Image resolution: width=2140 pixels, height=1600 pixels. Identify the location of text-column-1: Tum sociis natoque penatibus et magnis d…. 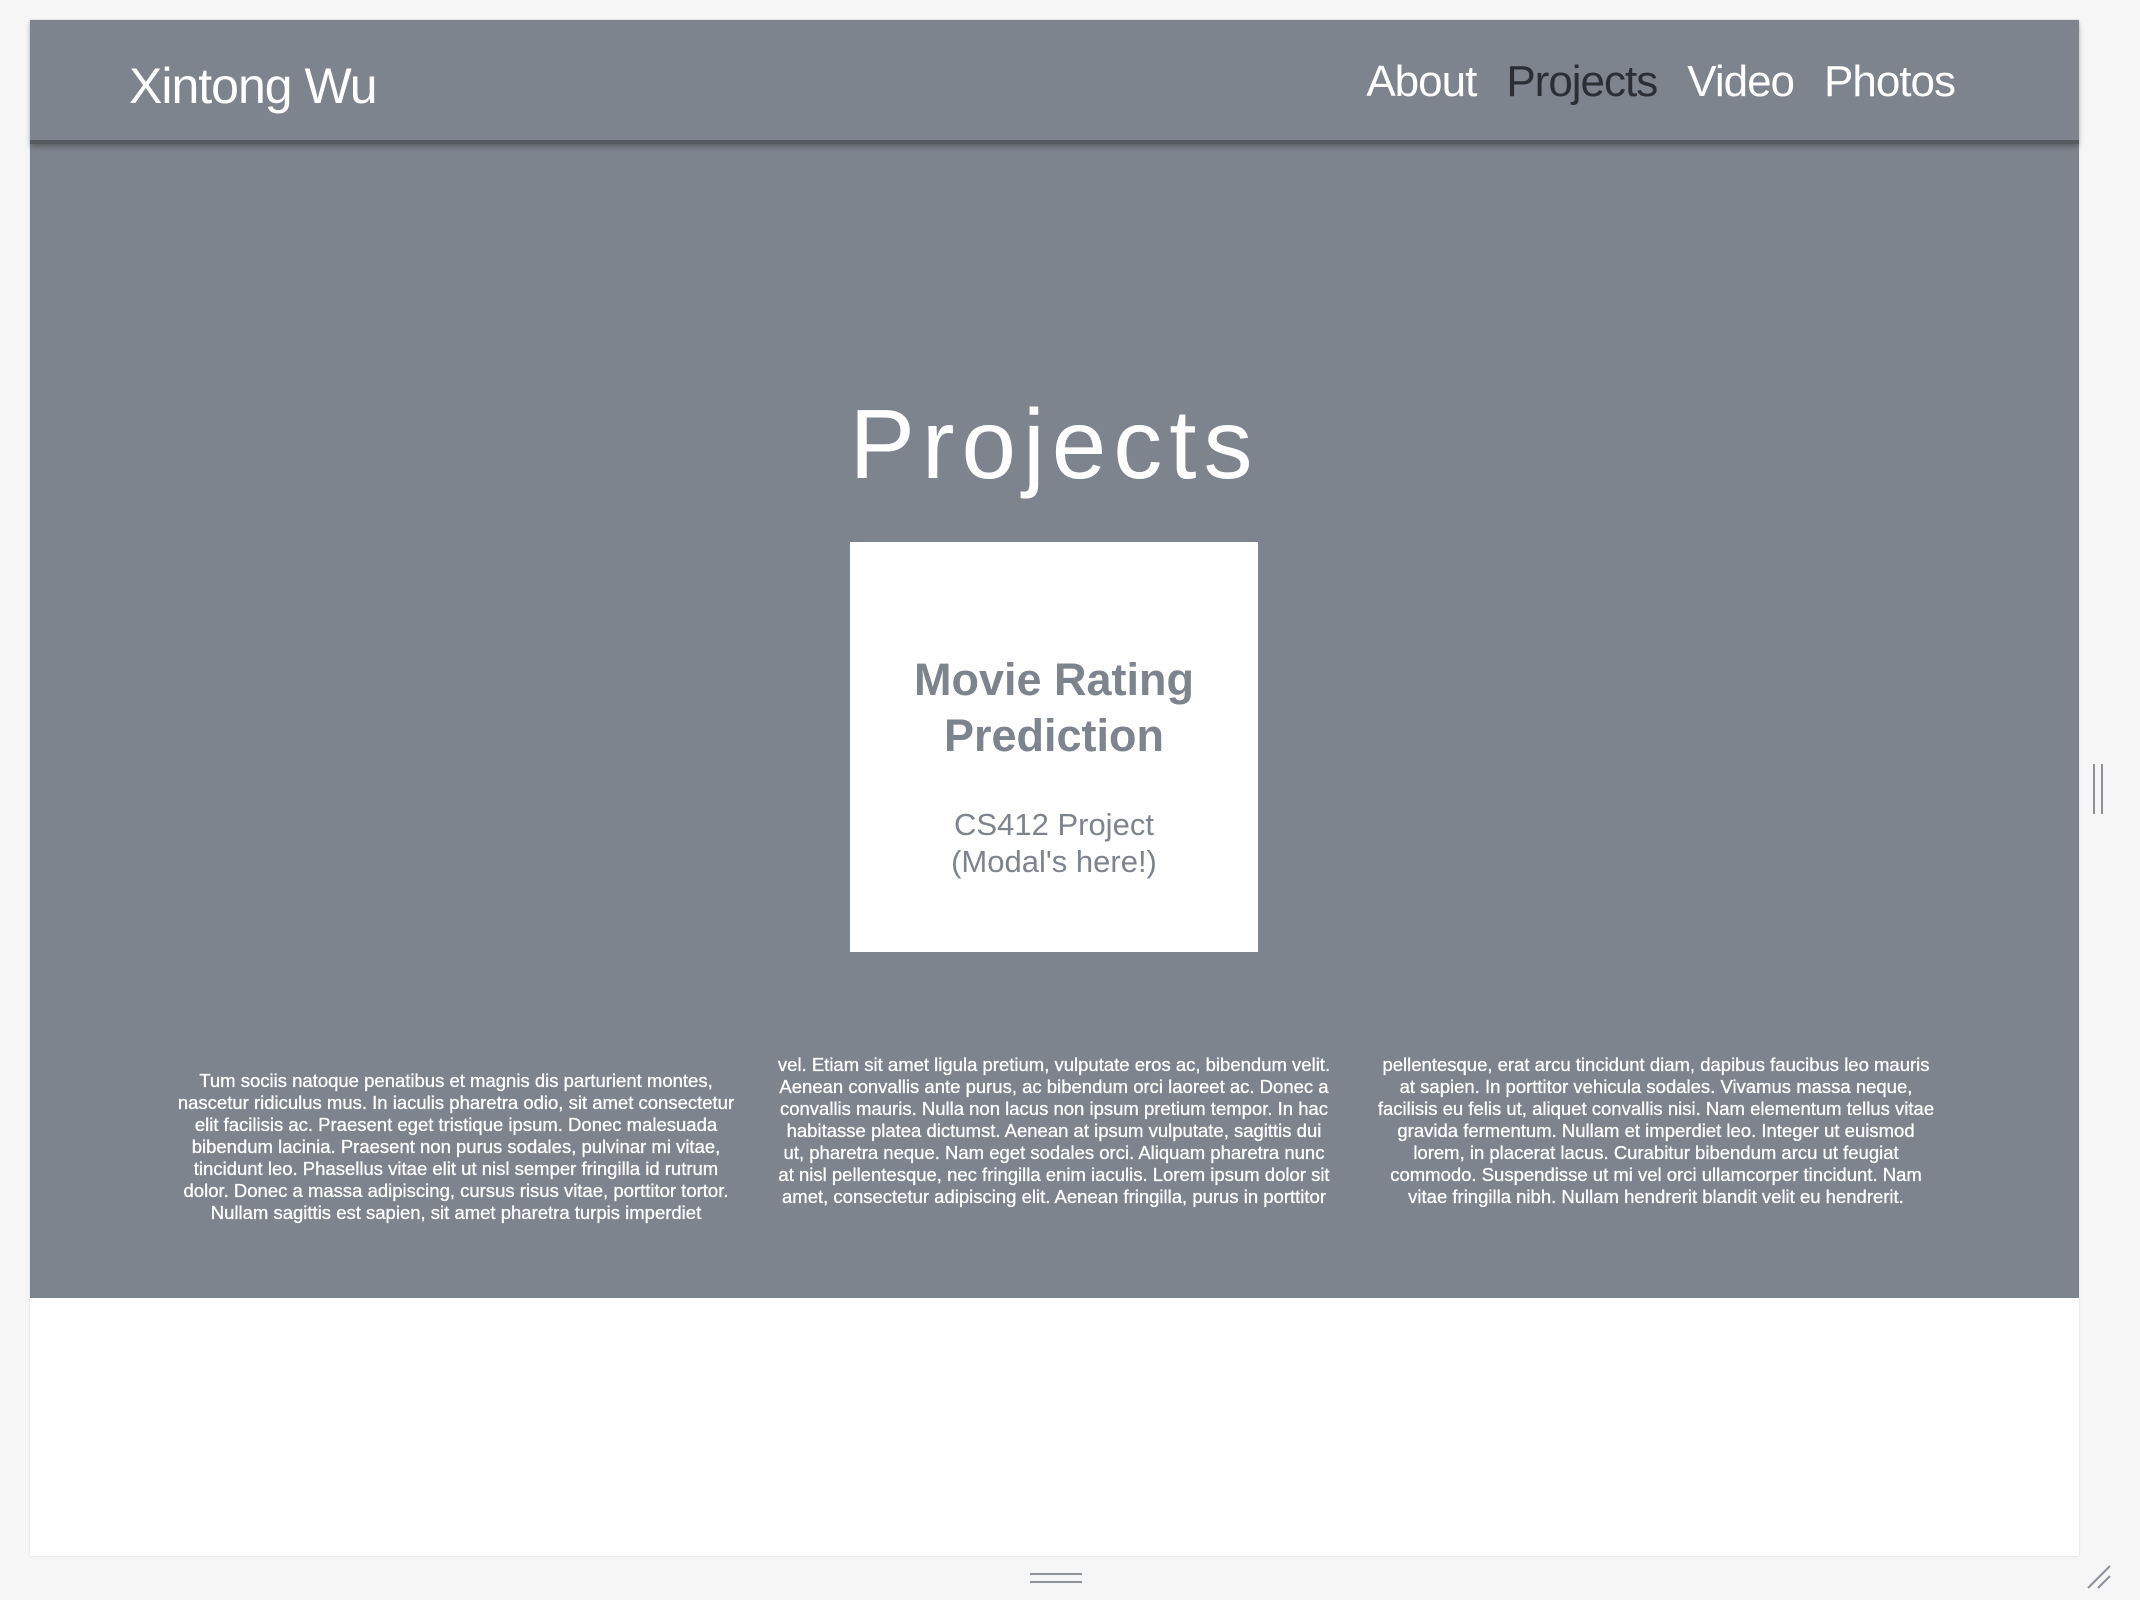
(456, 1146).